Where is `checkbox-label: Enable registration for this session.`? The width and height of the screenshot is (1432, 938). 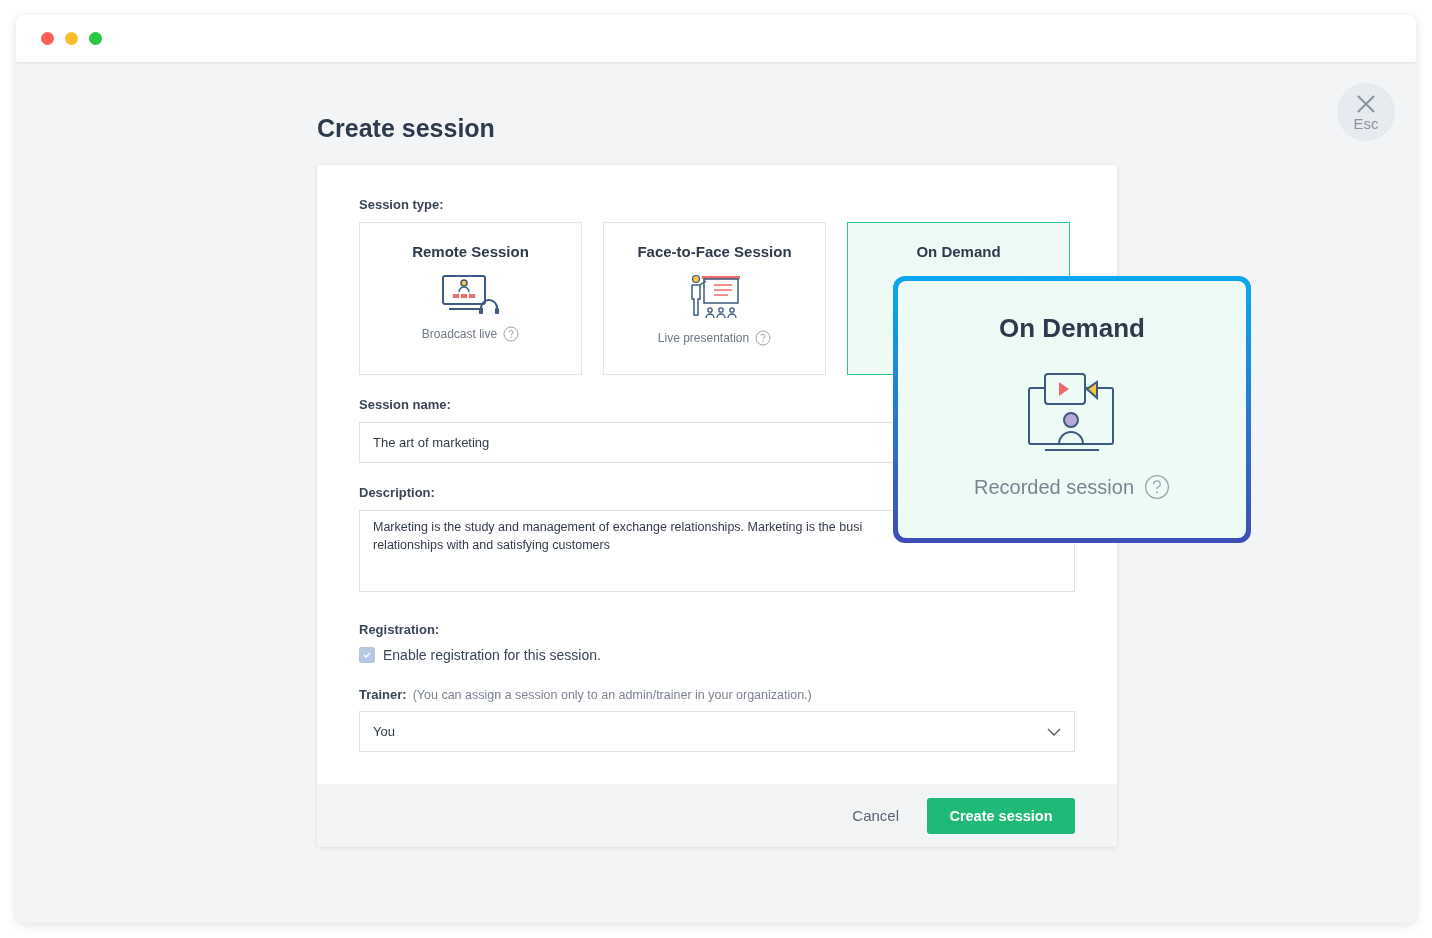 checkbox-label: Enable registration for this session. is located at coordinates (492, 655).